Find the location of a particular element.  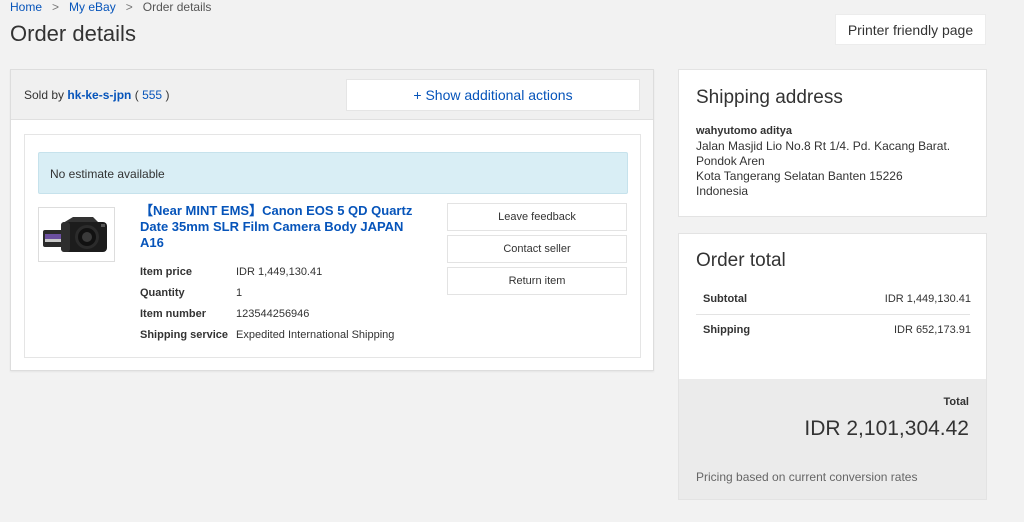

sold-by: Sold by hk-ke-s-jpn ( 555 ) is located at coordinates (96, 95).